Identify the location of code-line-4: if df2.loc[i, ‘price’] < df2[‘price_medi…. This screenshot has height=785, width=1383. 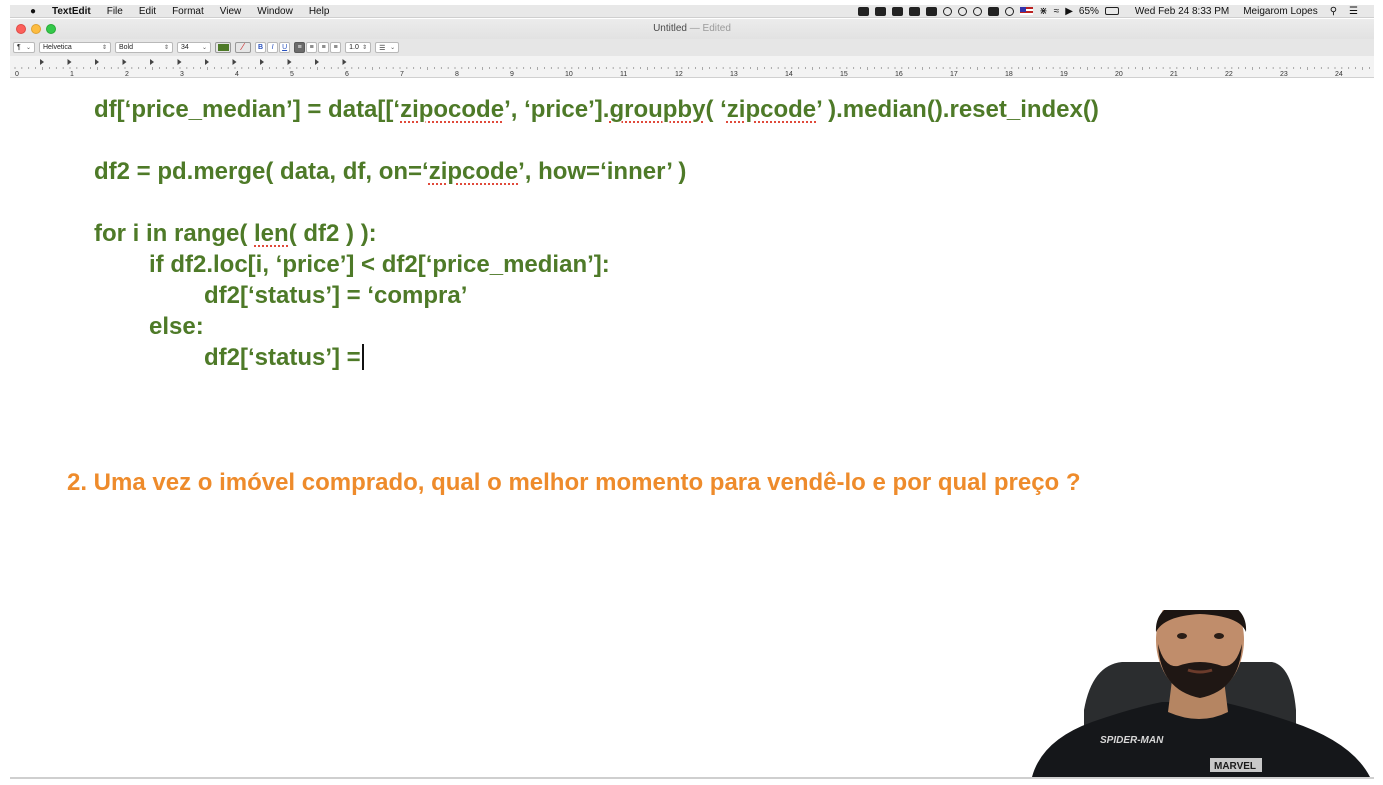
(379, 264).